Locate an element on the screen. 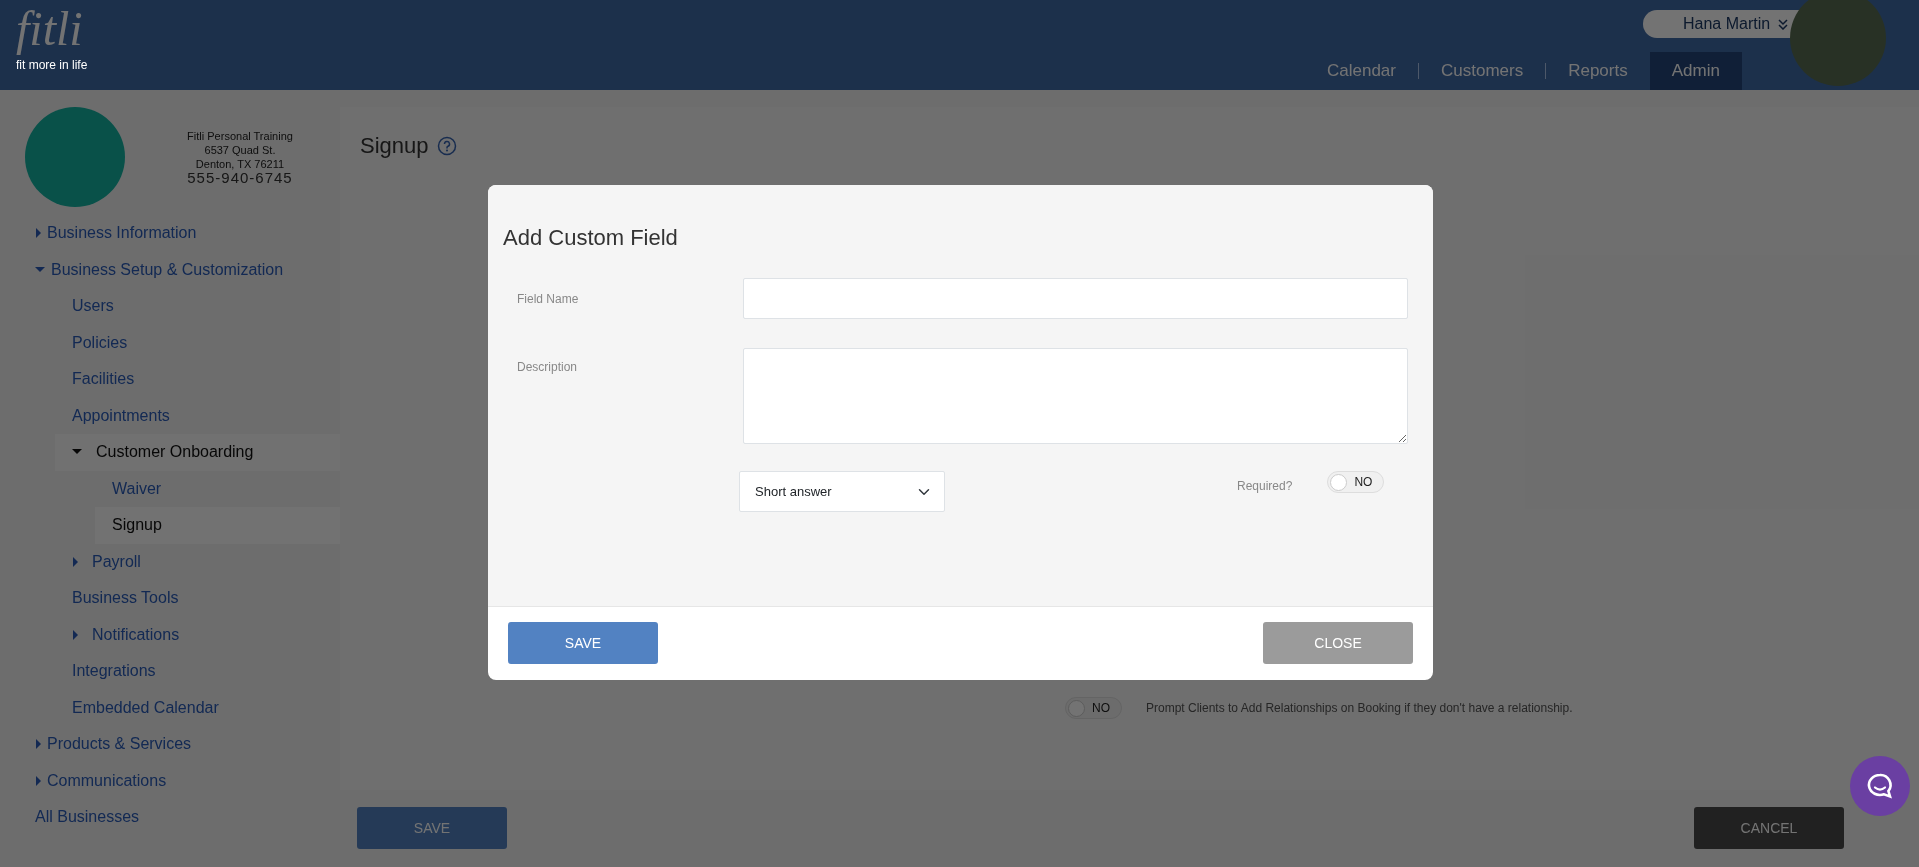 Image resolution: width=1919 pixels, height=867 pixels. chat-button is located at coordinates (1880, 786).